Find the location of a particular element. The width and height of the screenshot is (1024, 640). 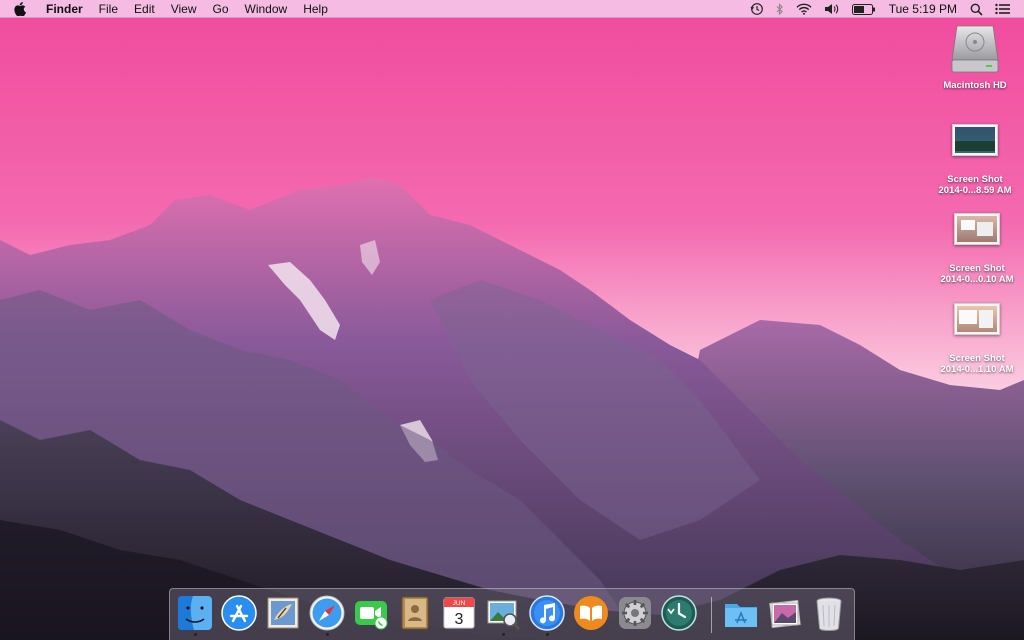

dock-item-contacts is located at coordinates (415, 613).